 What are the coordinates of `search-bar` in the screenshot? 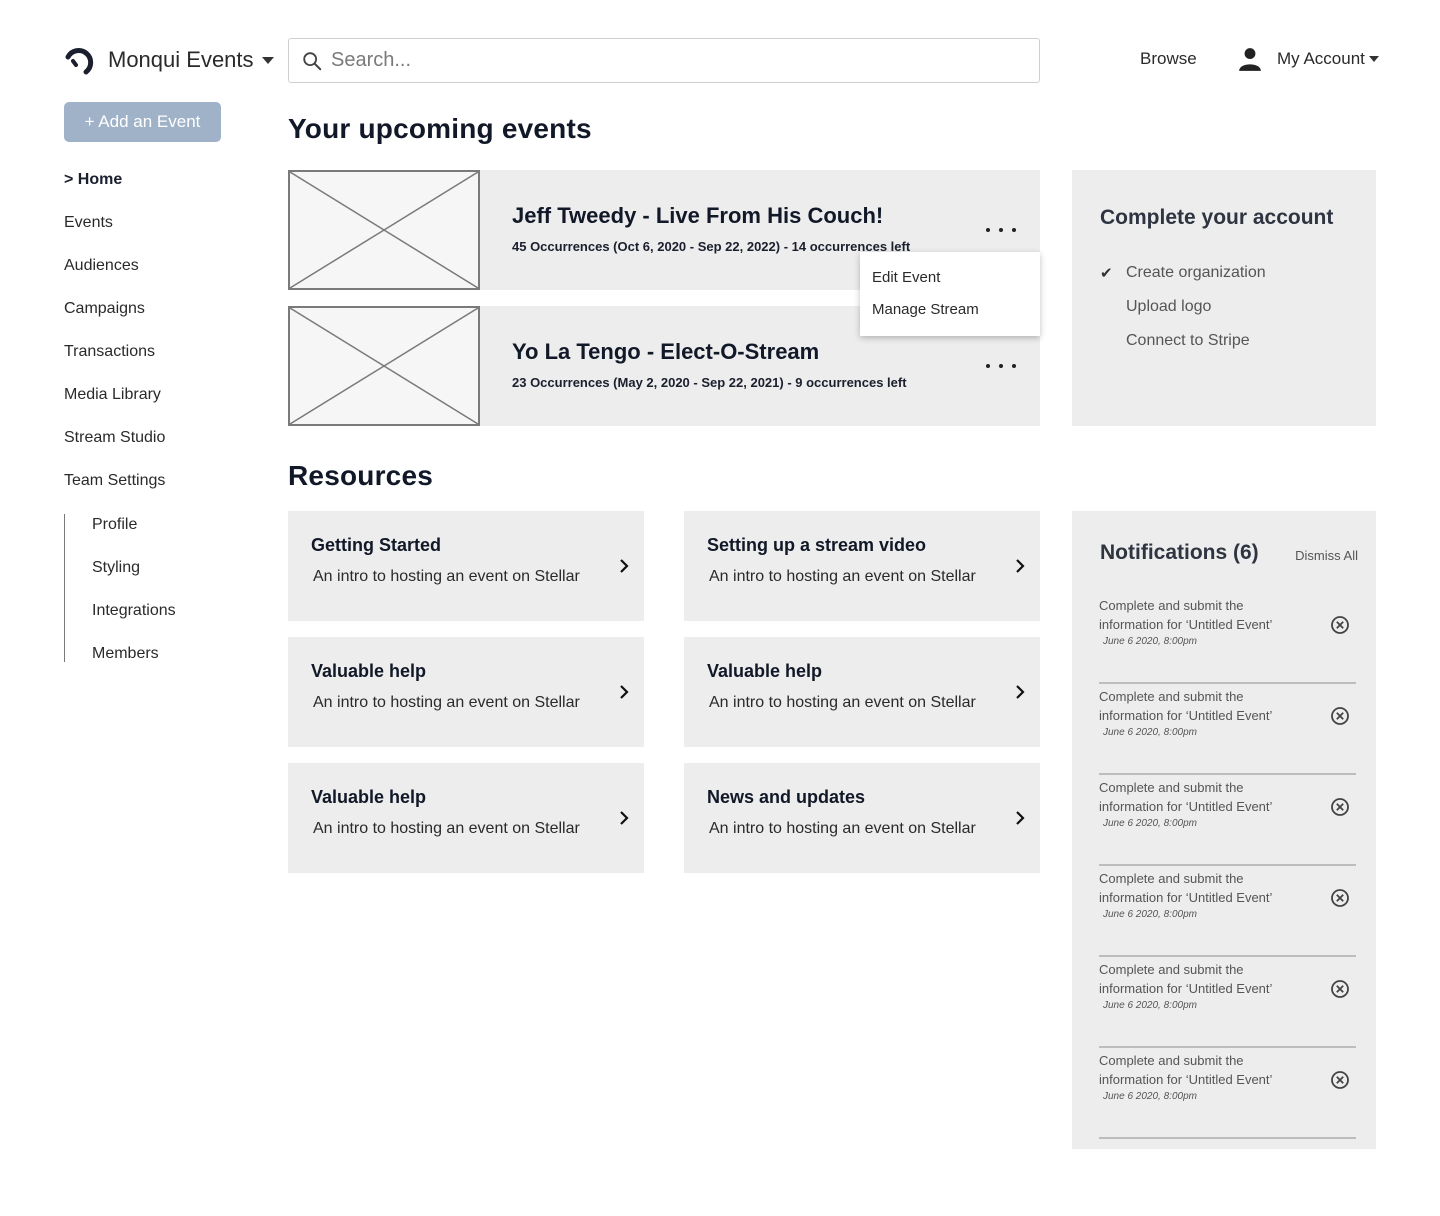 It's located at (664, 60).